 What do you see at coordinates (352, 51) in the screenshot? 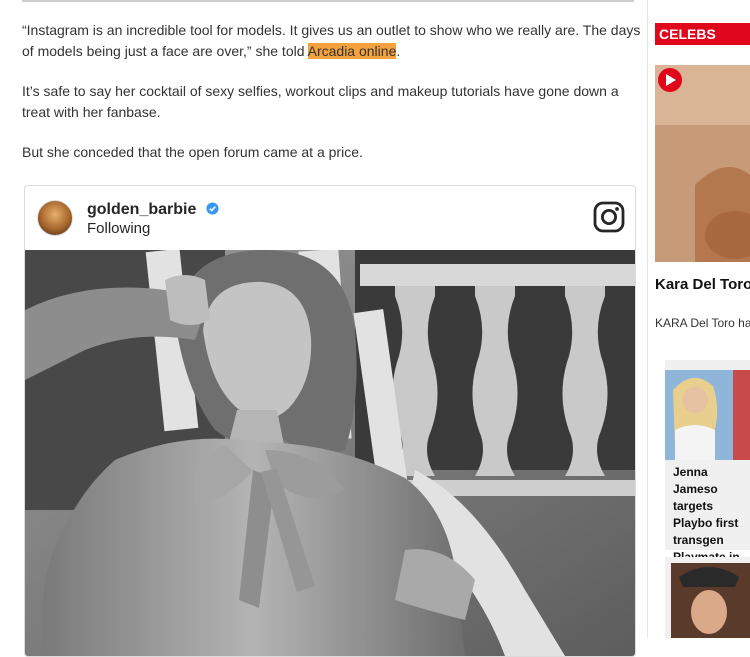
I see `arcadia-online-link: Arcadia online` at bounding box center [352, 51].